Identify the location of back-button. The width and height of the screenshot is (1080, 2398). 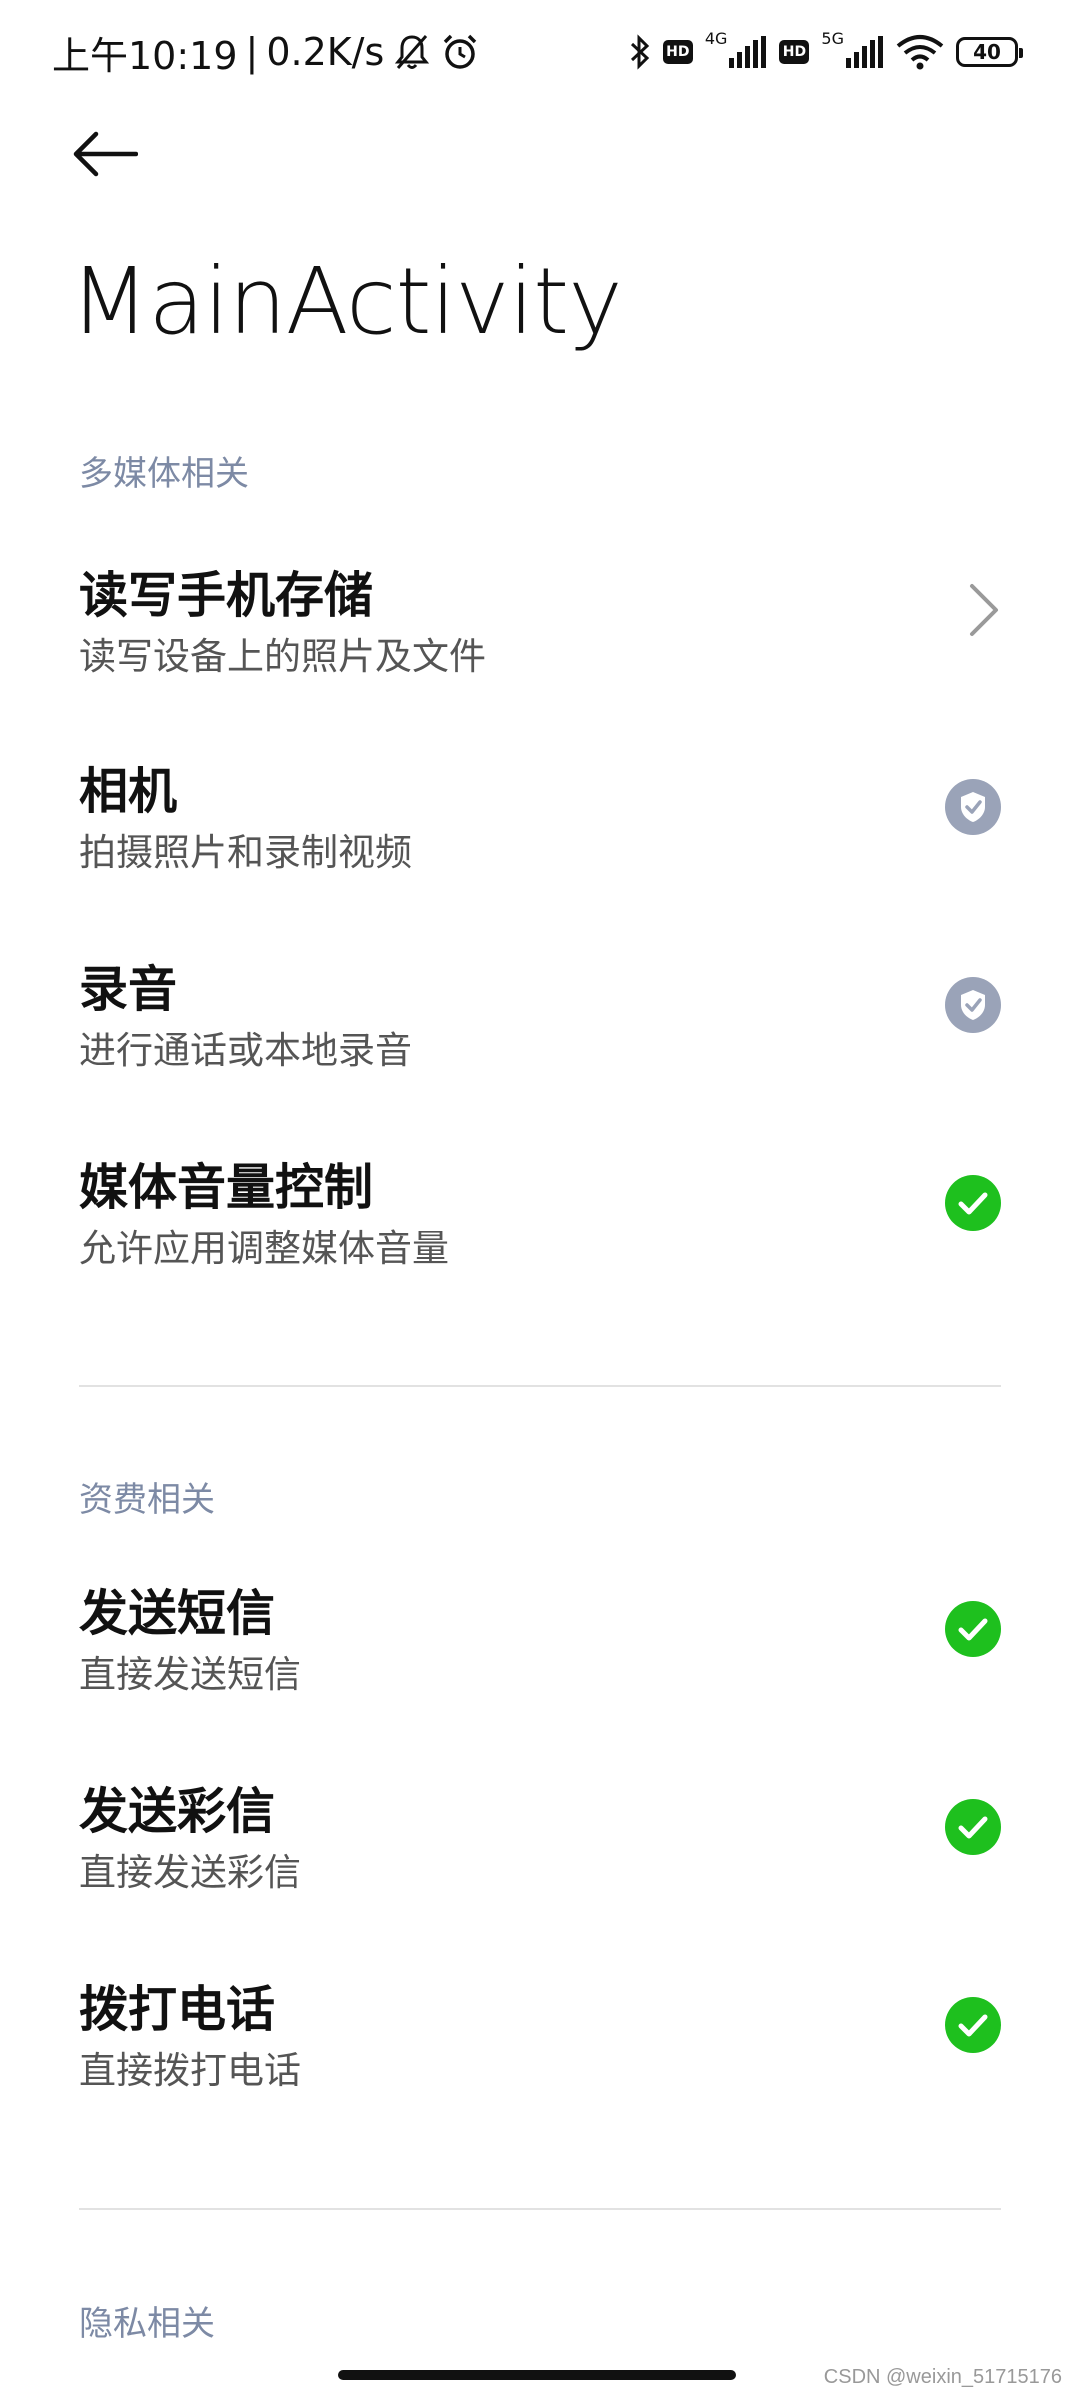
(112, 154).